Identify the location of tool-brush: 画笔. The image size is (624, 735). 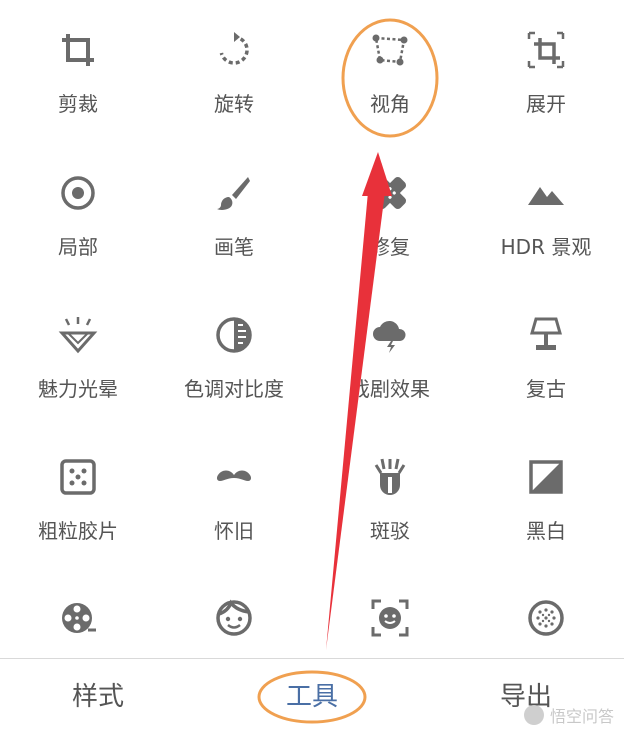
(234, 208).